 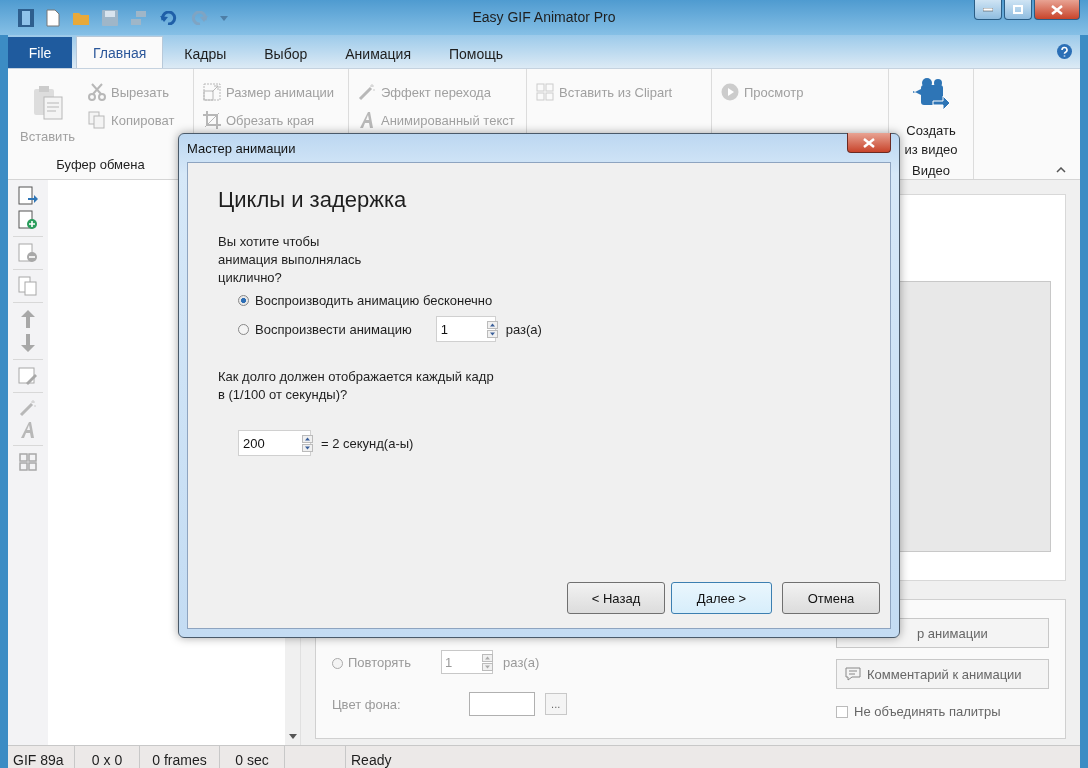 What do you see at coordinates (28, 253) in the screenshot?
I see `film-remove-icon` at bounding box center [28, 253].